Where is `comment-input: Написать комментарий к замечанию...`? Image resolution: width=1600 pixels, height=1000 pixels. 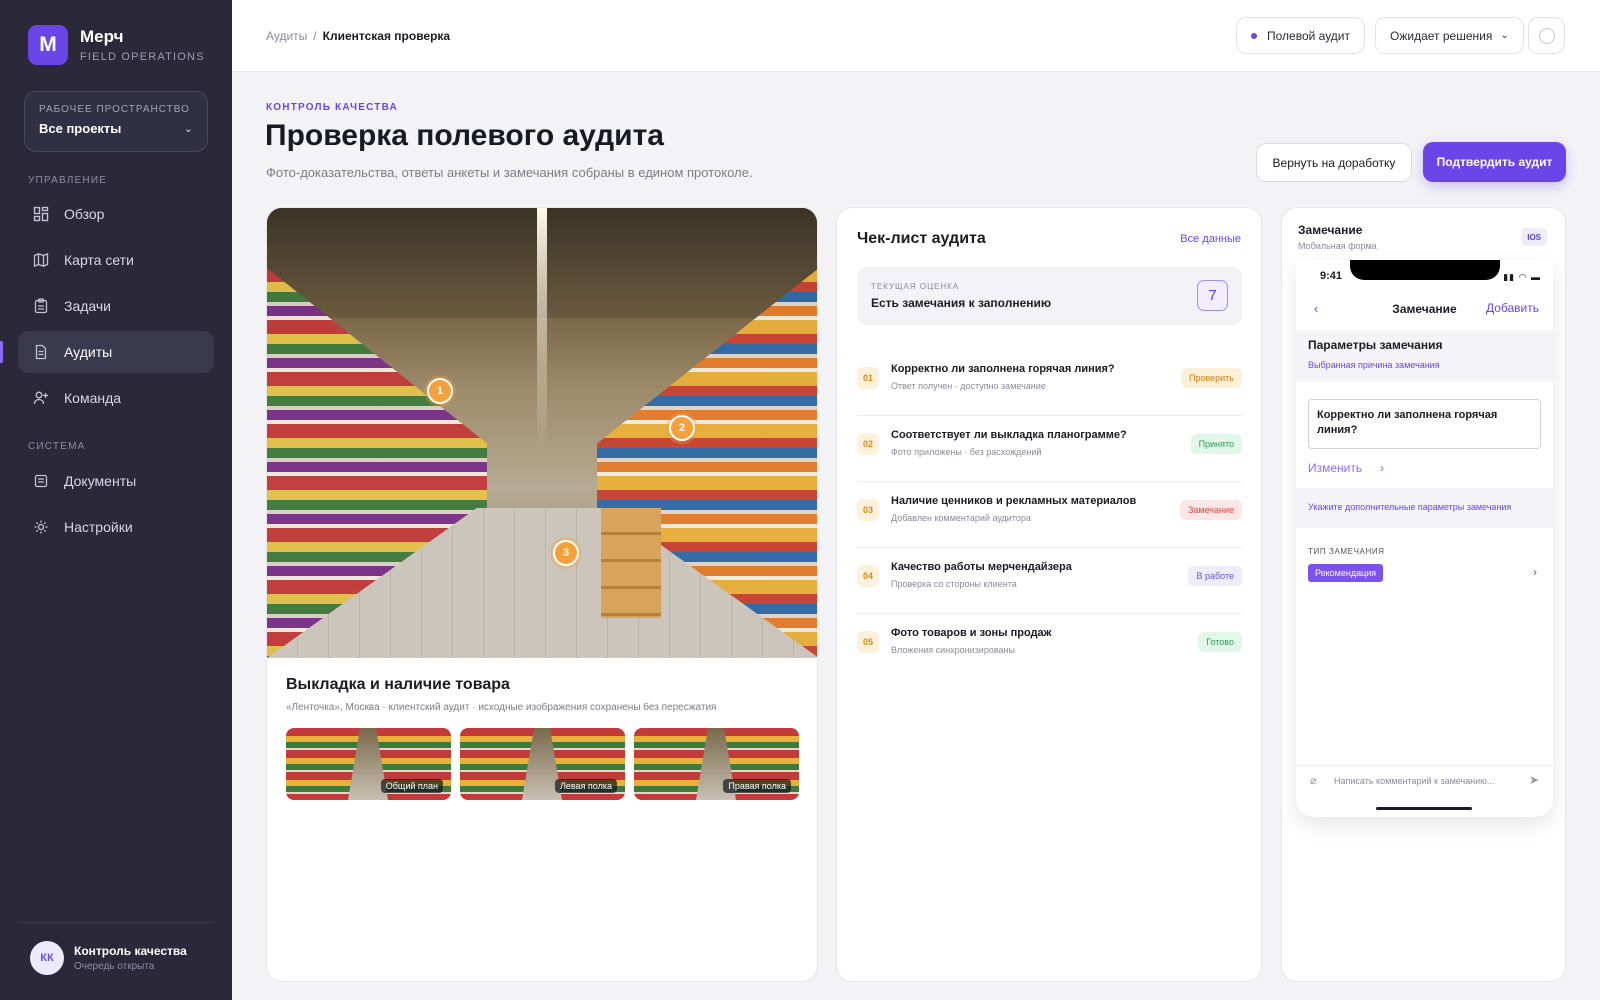
comment-input: Написать комментарий к замечанию... is located at coordinates (1414, 781).